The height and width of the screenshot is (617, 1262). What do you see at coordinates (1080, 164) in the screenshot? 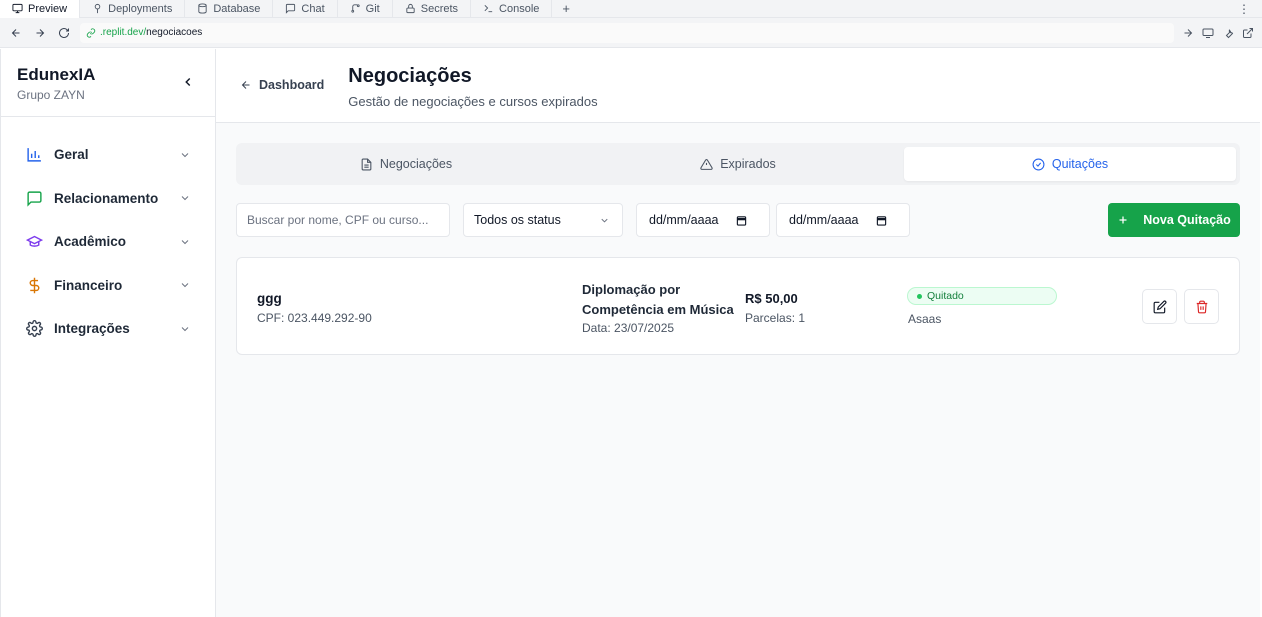
I see `tab-label: Quitações` at bounding box center [1080, 164].